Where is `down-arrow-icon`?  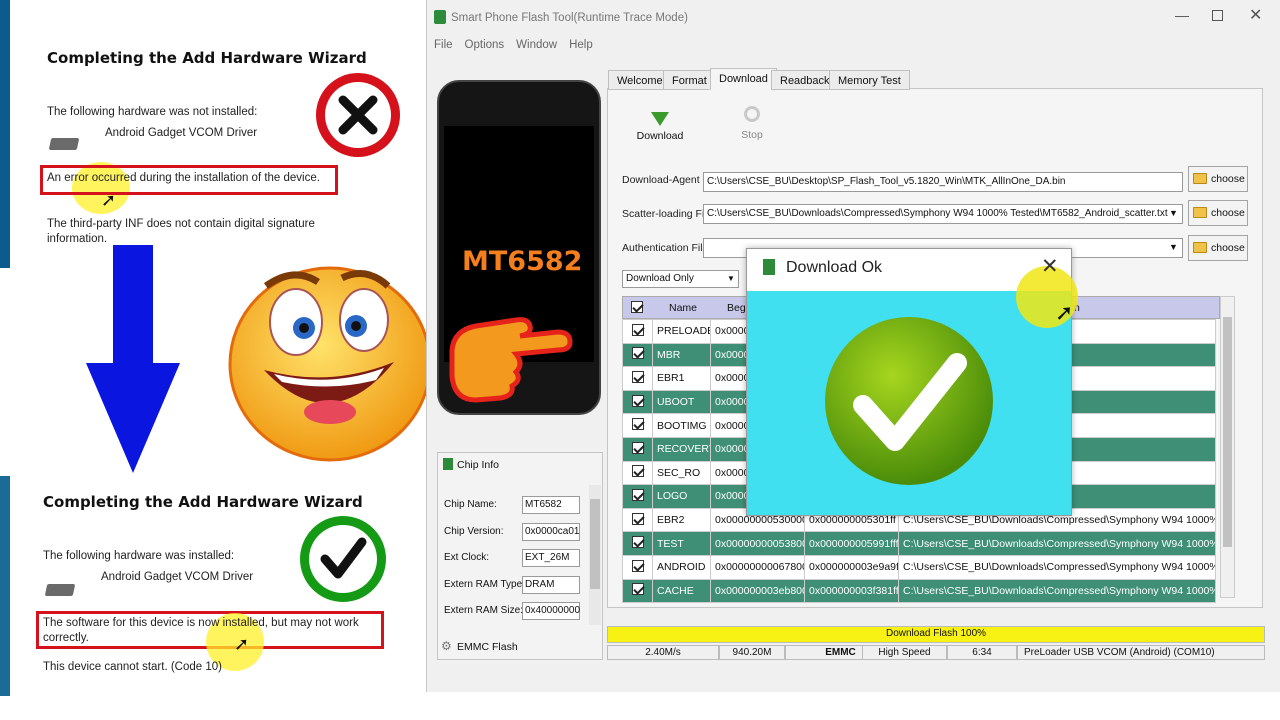 down-arrow-icon is located at coordinates (133, 359).